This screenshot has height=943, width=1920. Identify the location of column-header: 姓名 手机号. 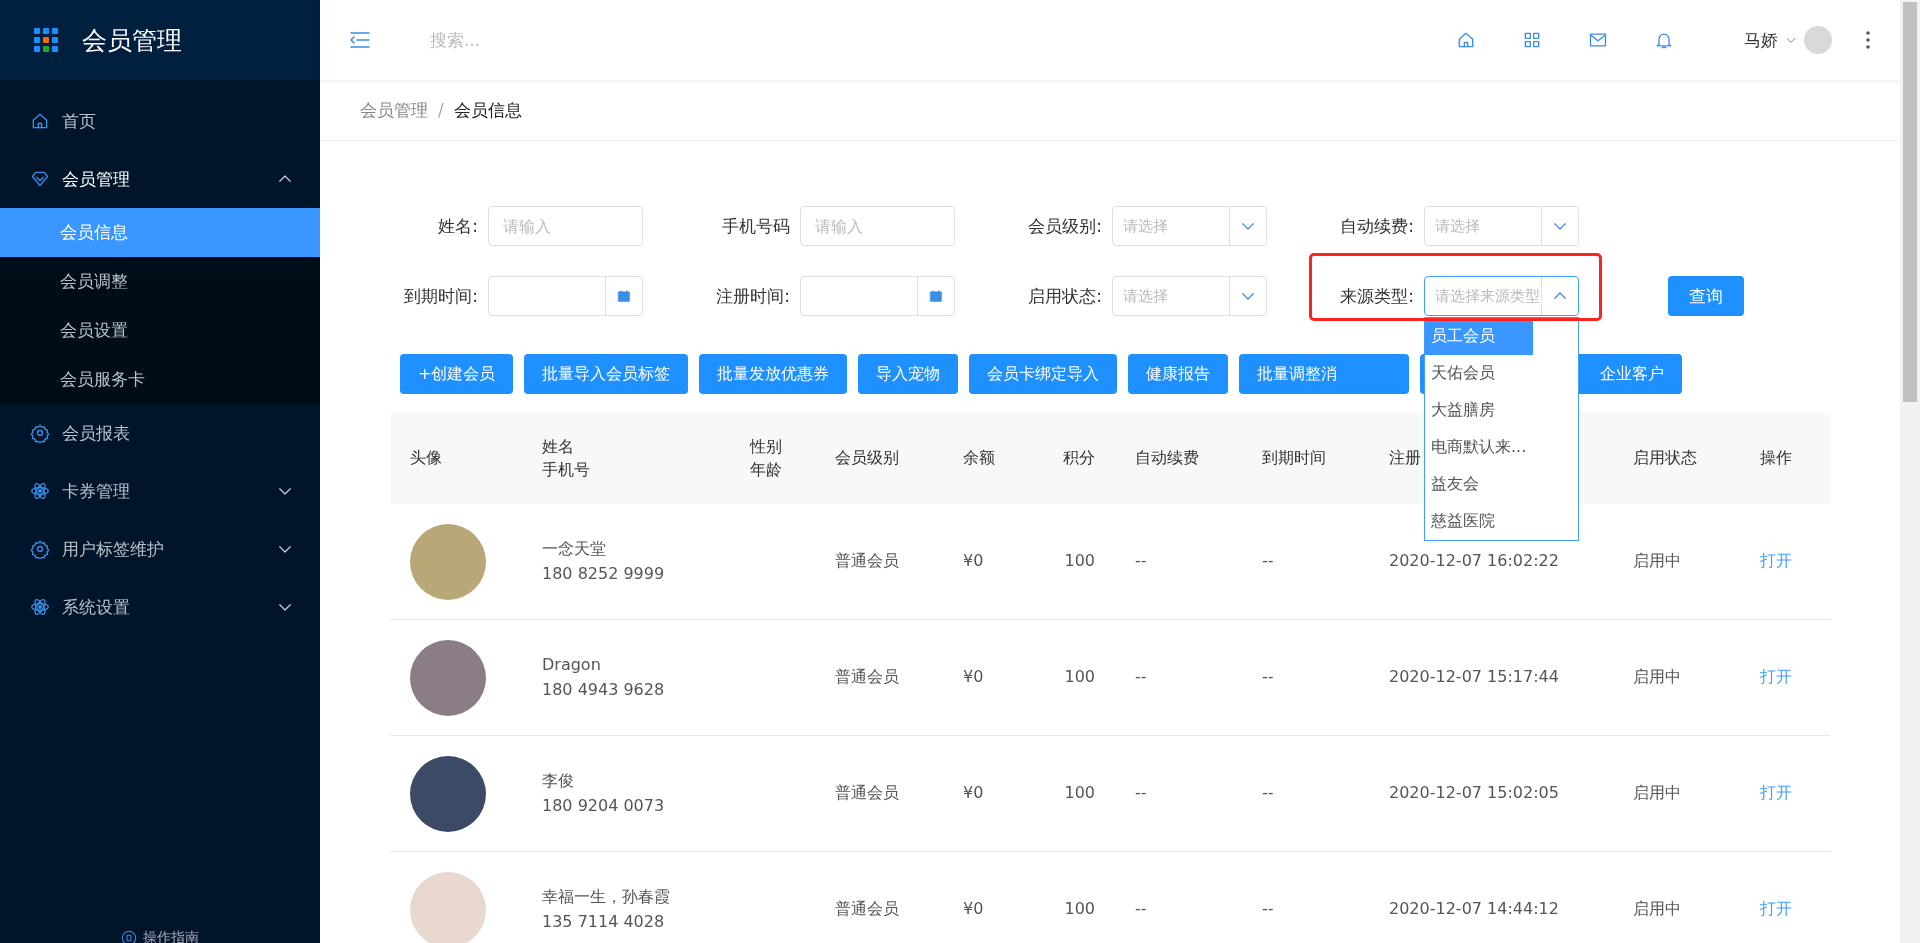
(626, 458).